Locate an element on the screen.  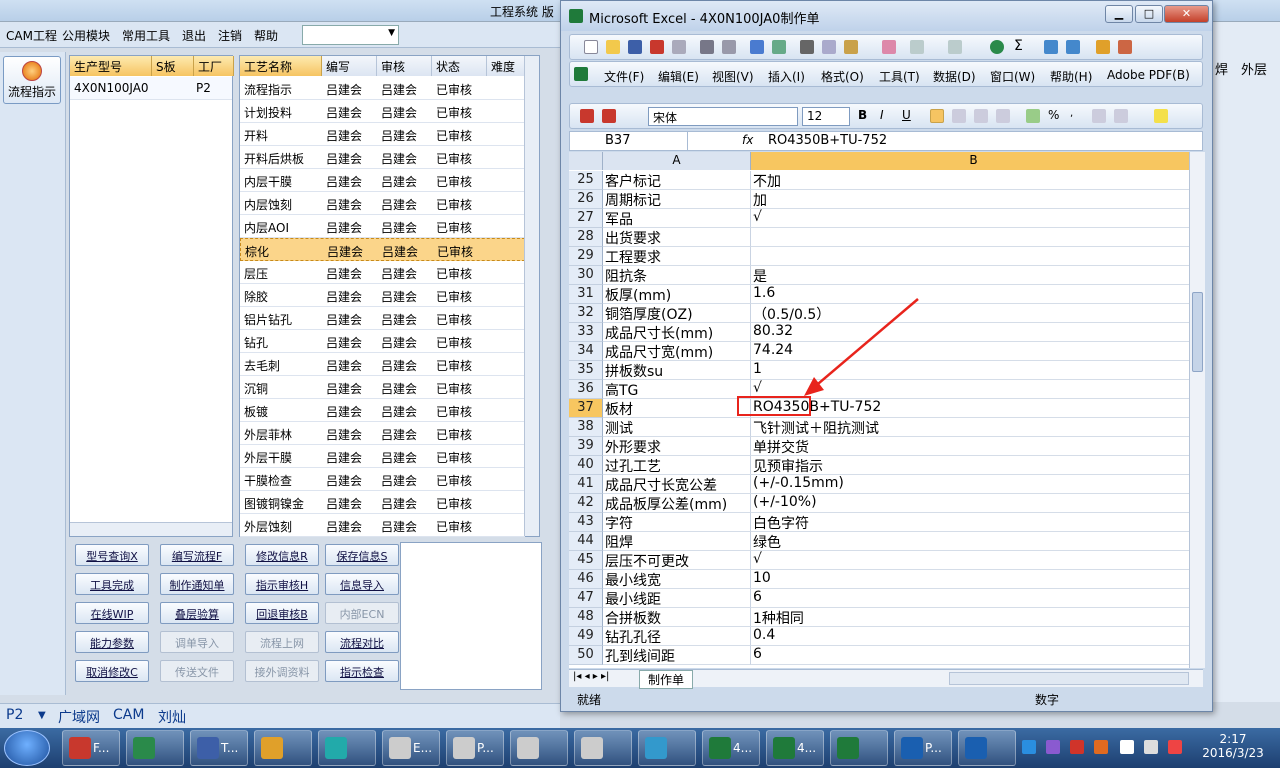
action-button: 接外调资料 is located at coordinates (282, 671).